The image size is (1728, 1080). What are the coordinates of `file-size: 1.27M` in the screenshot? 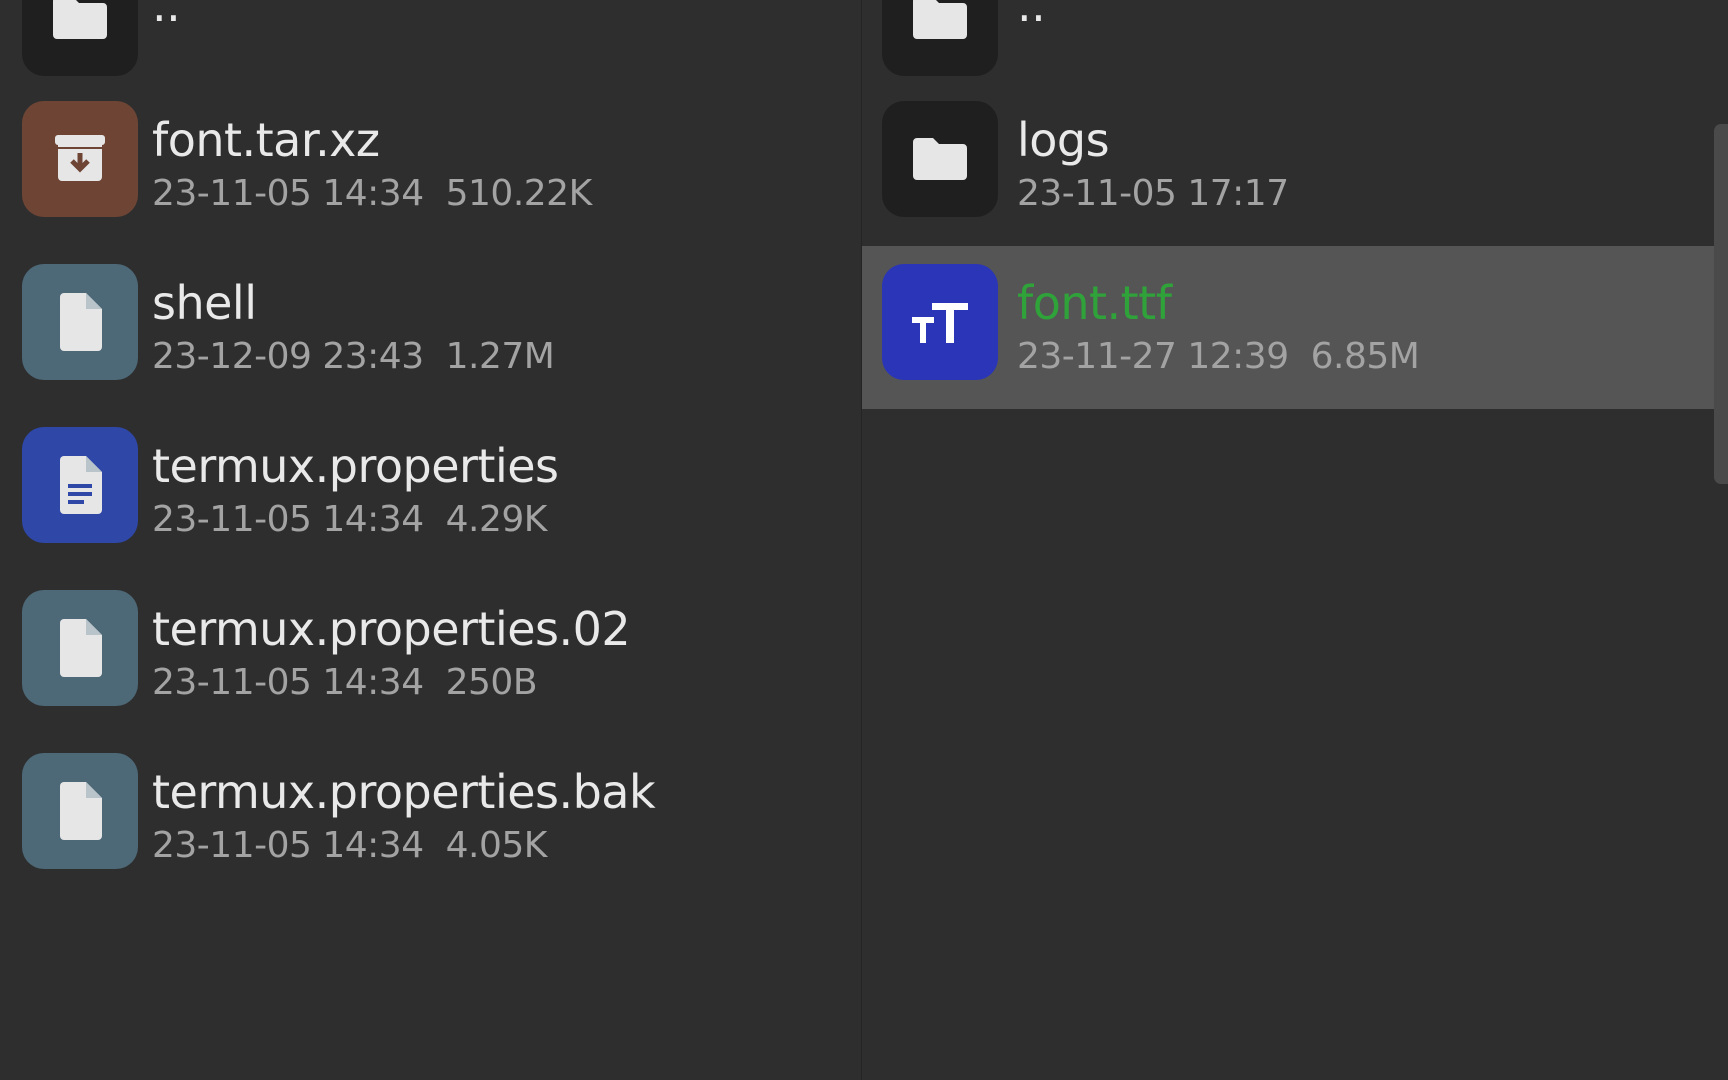 It's located at (500, 356).